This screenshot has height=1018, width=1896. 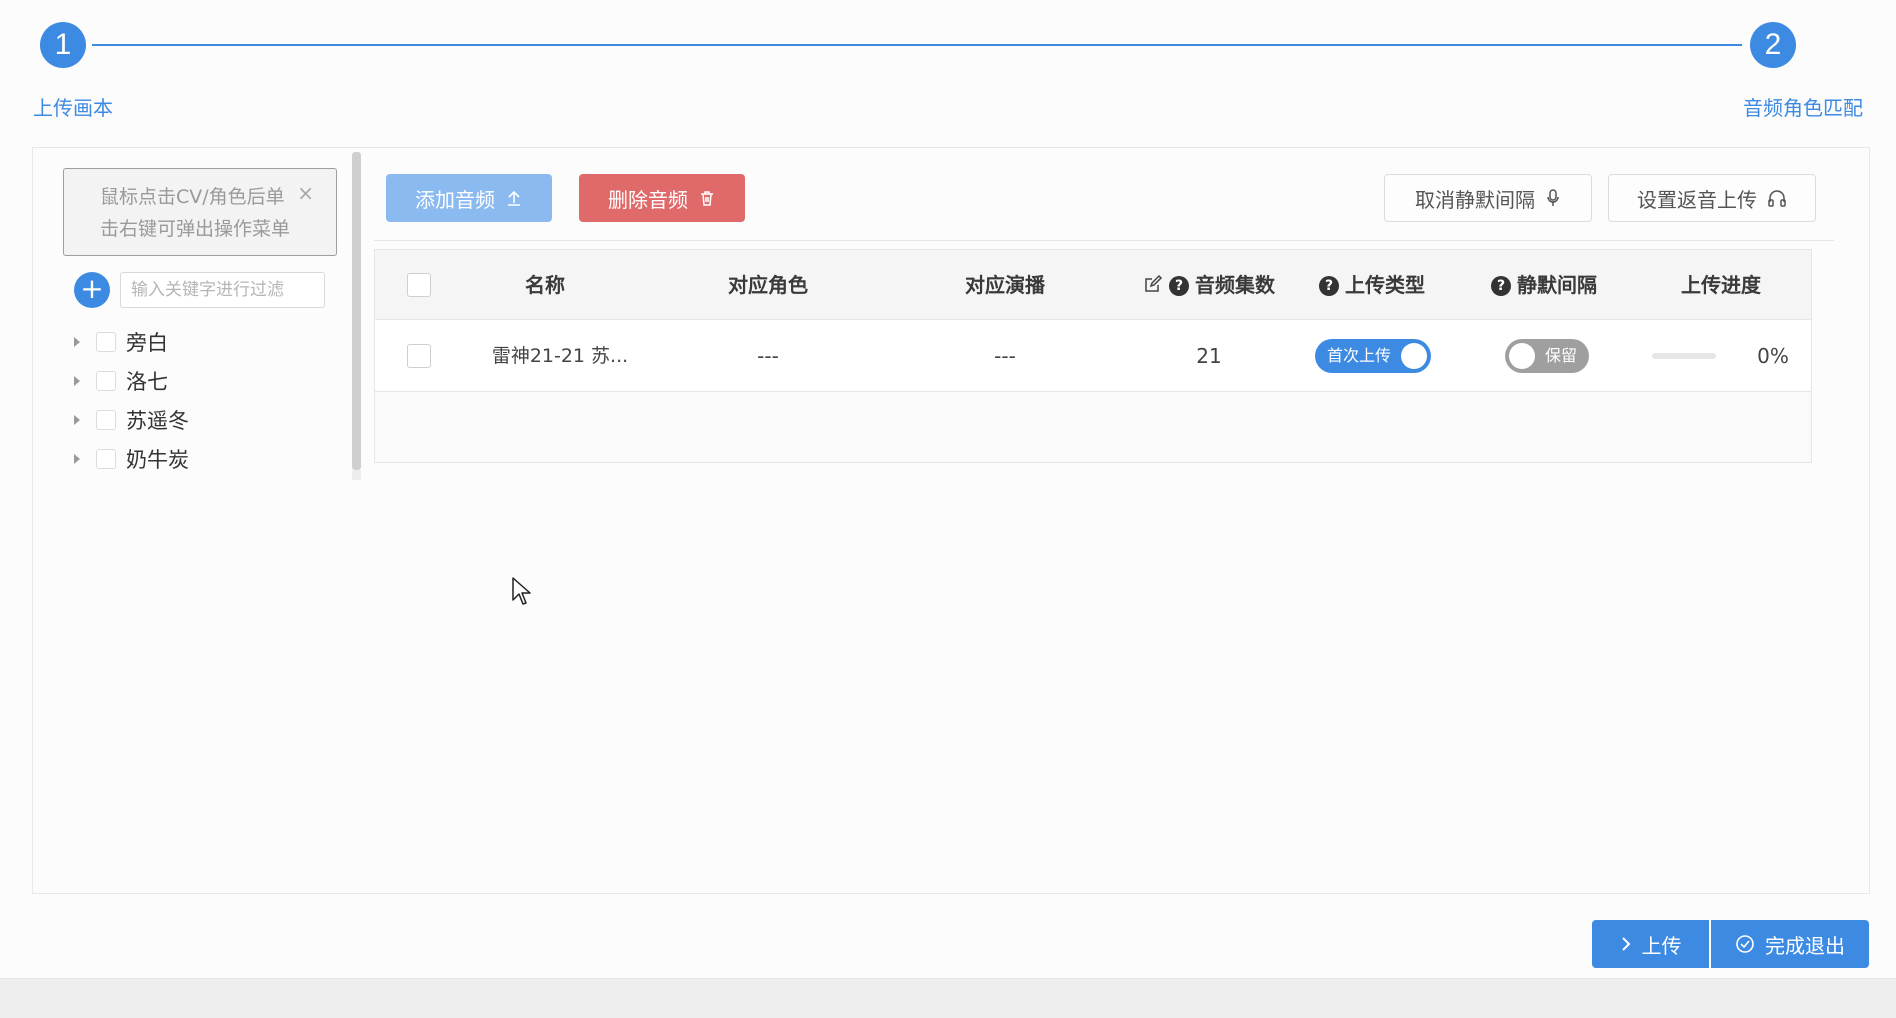 What do you see at coordinates (419, 356) in the screenshot?
I see `row-checkbox` at bounding box center [419, 356].